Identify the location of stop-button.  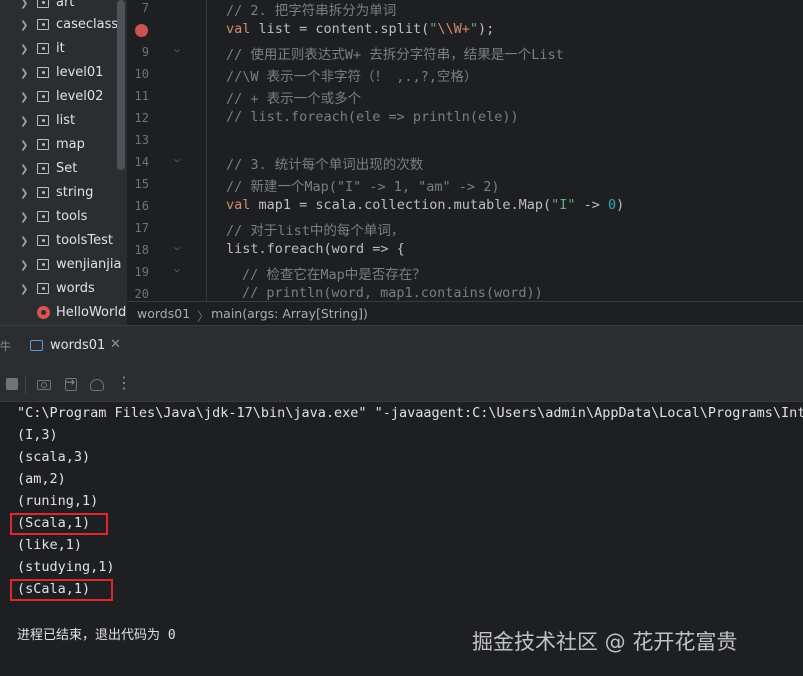
(12, 384).